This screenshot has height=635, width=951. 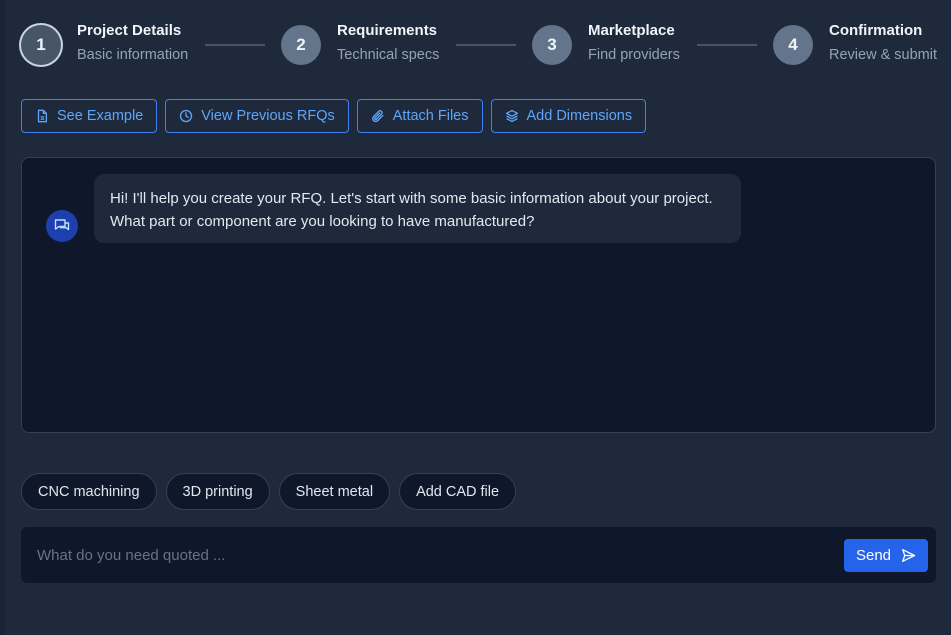 I want to click on chip-sheet-metal: Sheet metal, so click(x=334, y=491).